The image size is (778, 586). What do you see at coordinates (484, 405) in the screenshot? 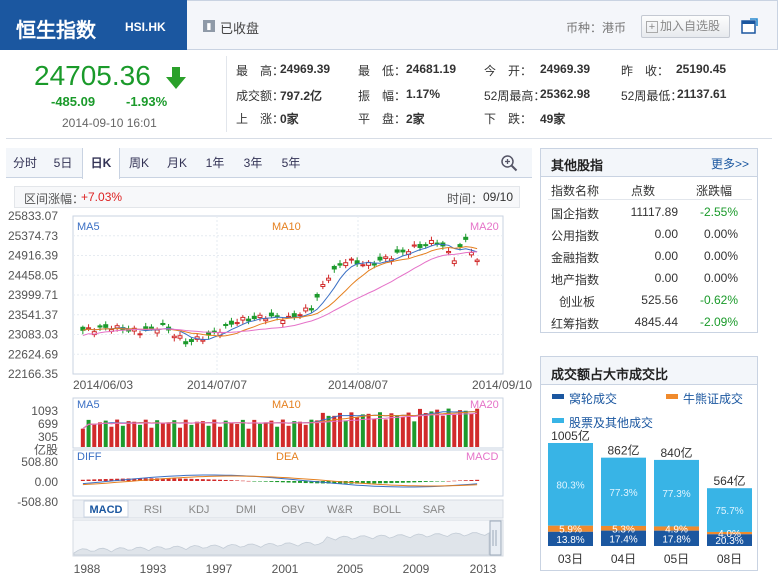
I see `vol-ma20-label: MA20` at bounding box center [484, 405].